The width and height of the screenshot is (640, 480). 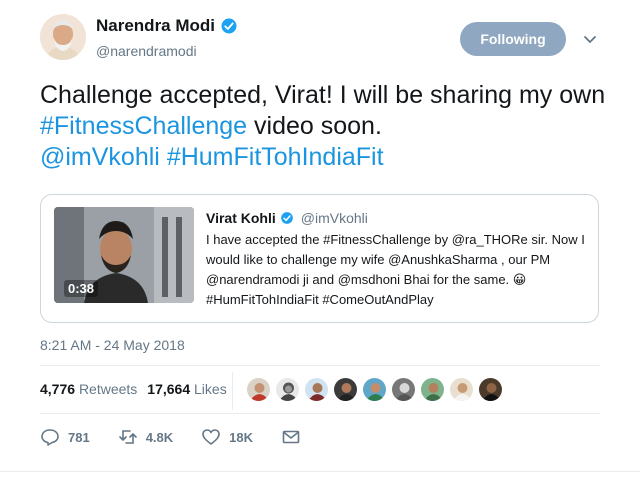 I want to click on quoted-author: Virat Kohli @imVkohli, so click(x=287, y=218).